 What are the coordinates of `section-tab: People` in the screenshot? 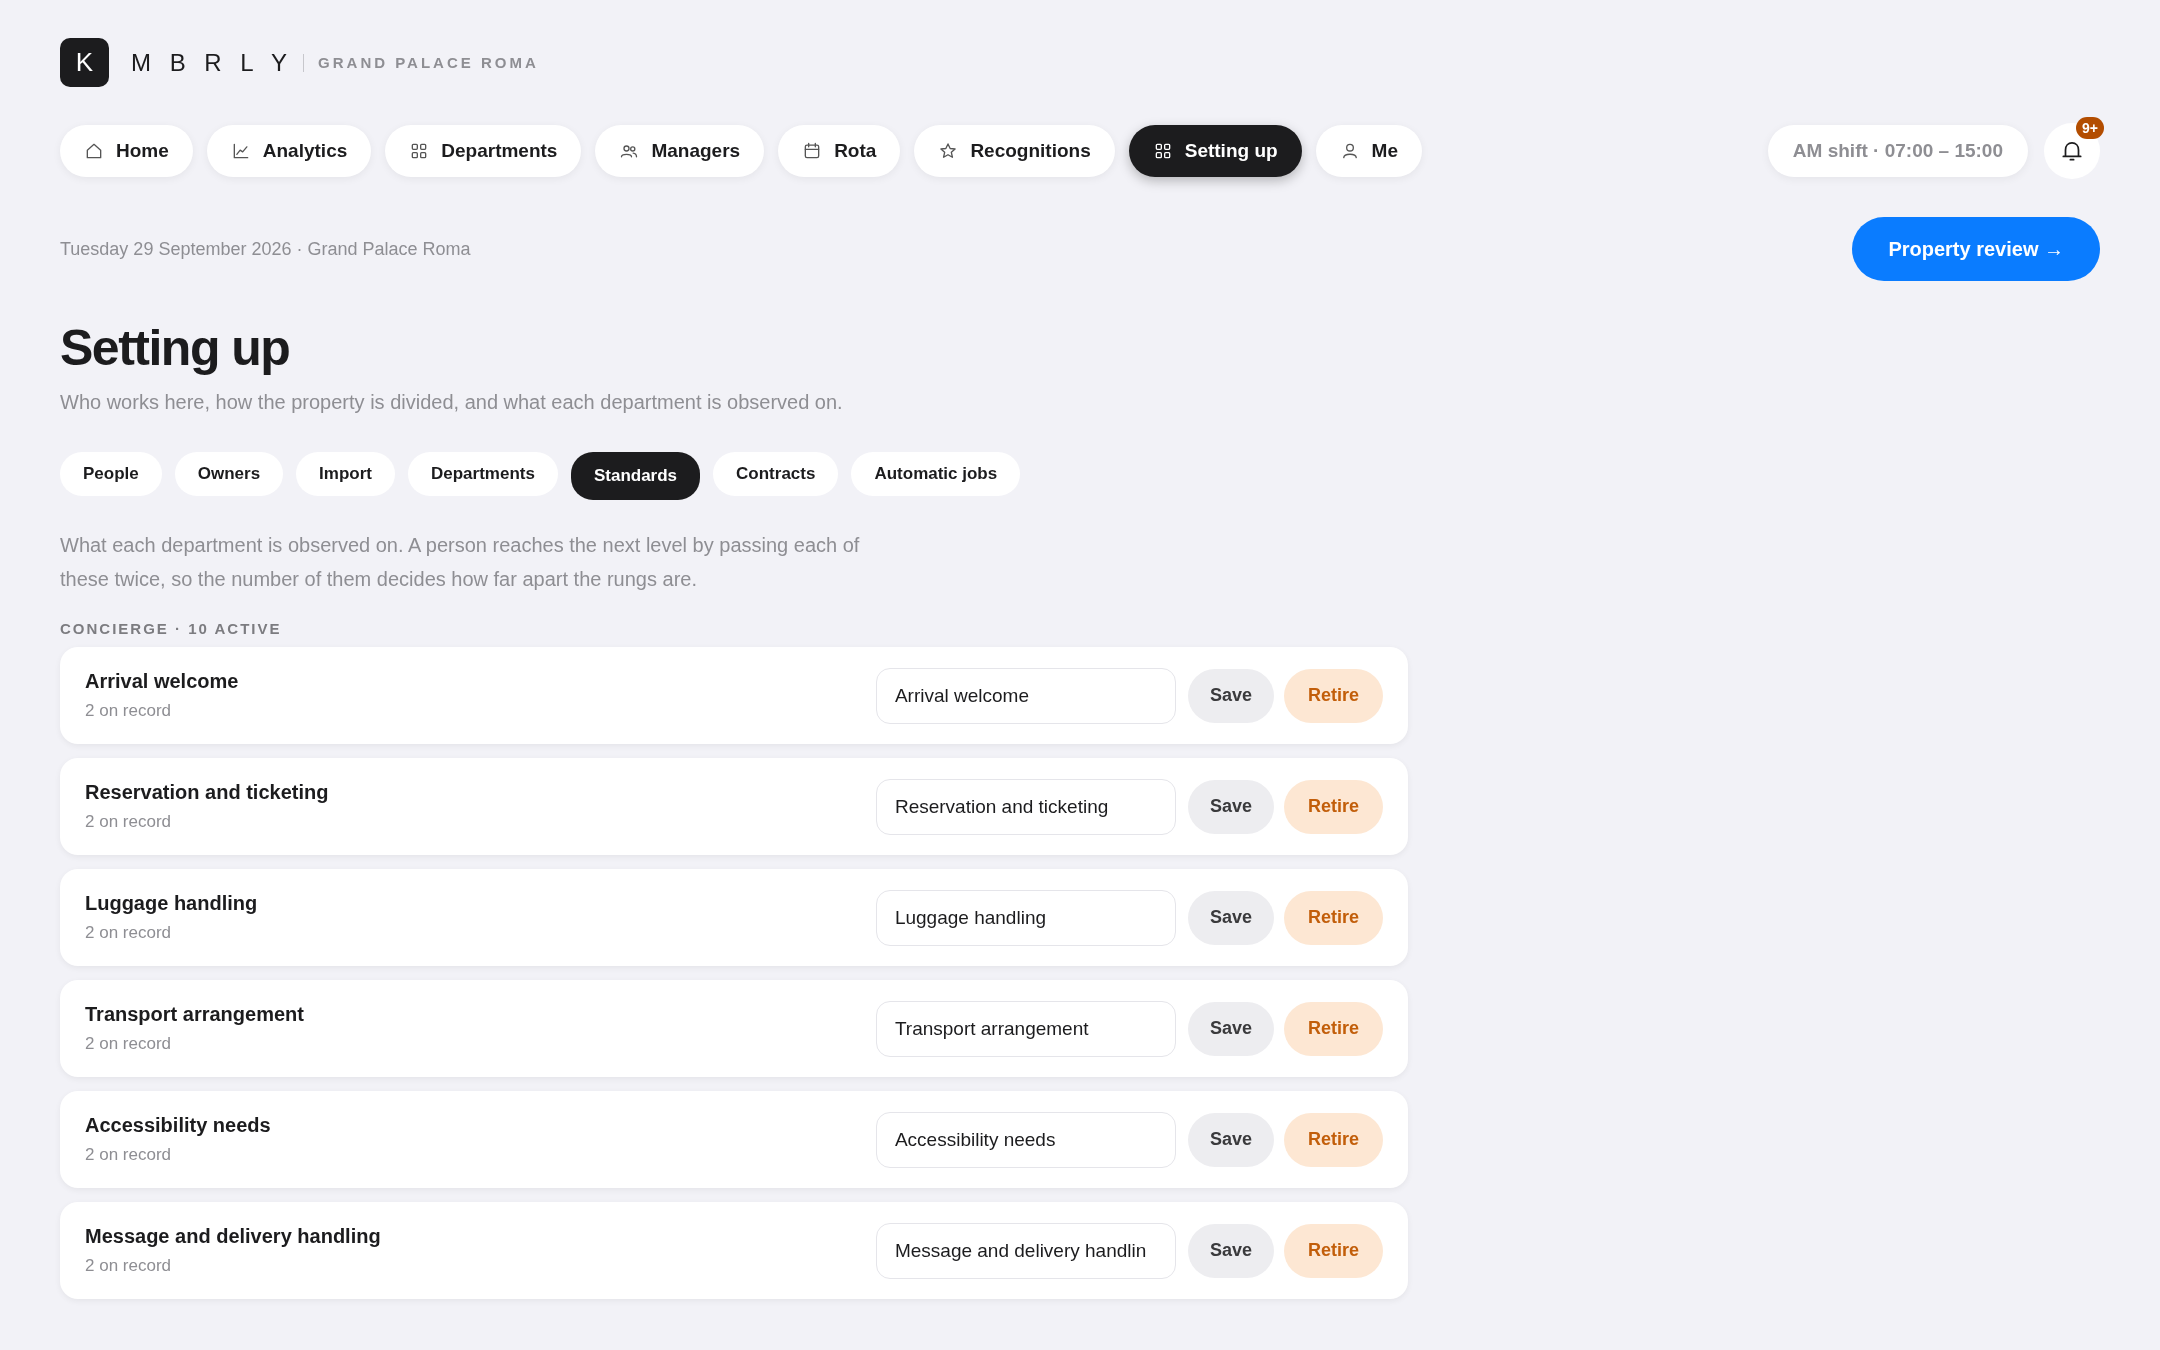 It's located at (111, 474).